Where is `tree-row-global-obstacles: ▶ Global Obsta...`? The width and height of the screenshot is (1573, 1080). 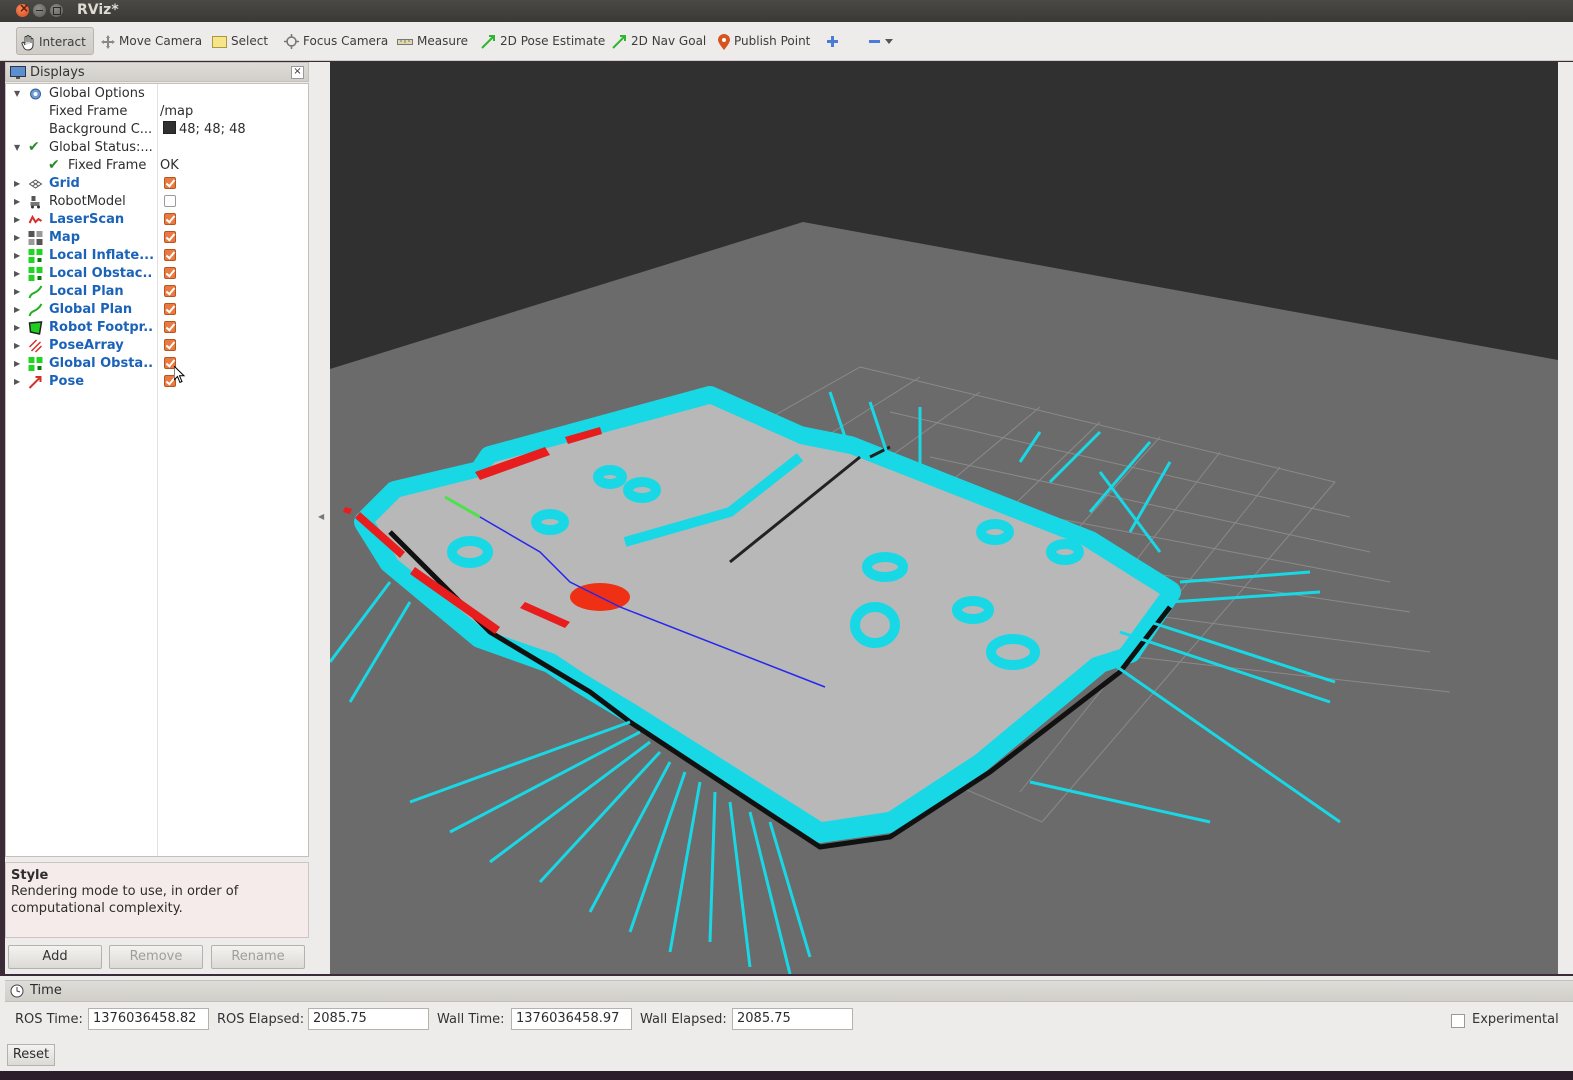 tree-row-global-obstacles: ▶ Global Obsta... is located at coordinates (156, 364).